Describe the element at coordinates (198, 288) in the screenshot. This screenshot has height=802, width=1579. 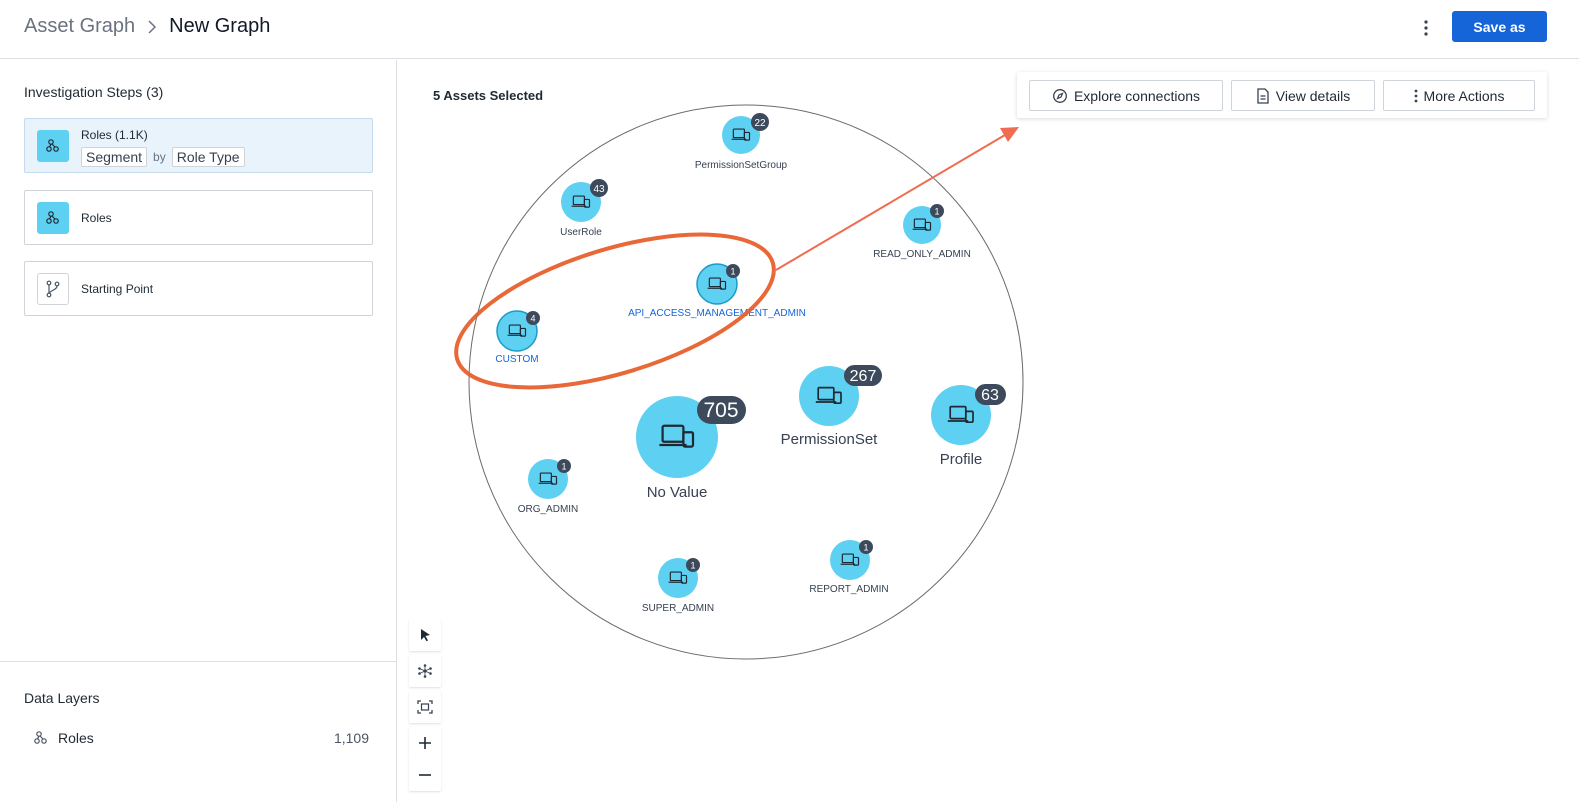
I see `step-starting-point: Starting Point` at that location.